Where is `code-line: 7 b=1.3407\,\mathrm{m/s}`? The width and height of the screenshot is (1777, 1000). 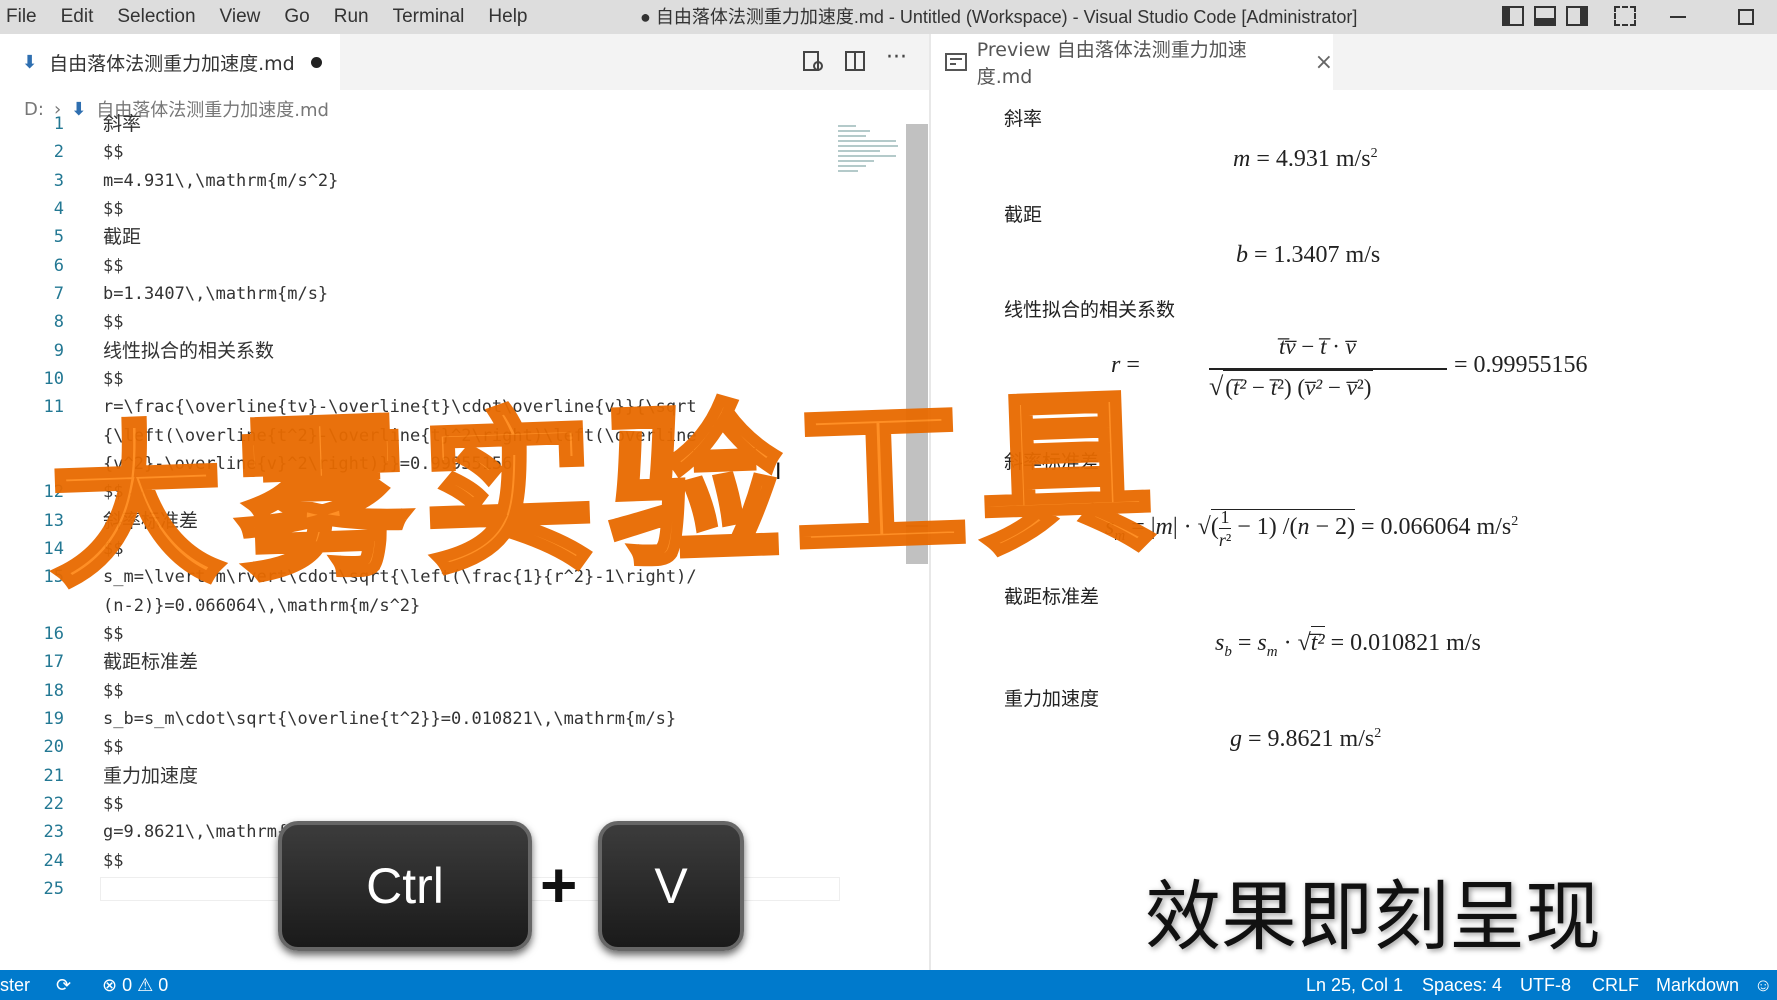 code-line: 7 b=1.3407\,\mathrm{m/s} is located at coordinates (450, 294).